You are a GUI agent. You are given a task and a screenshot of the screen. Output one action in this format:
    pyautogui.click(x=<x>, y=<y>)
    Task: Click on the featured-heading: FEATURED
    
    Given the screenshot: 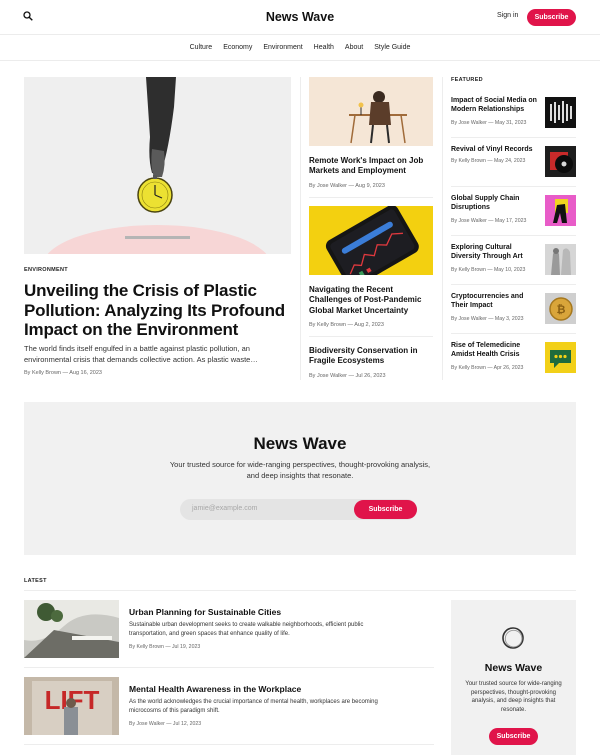 What is the action you would take?
    pyautogui.click(x=467, y=80)
    